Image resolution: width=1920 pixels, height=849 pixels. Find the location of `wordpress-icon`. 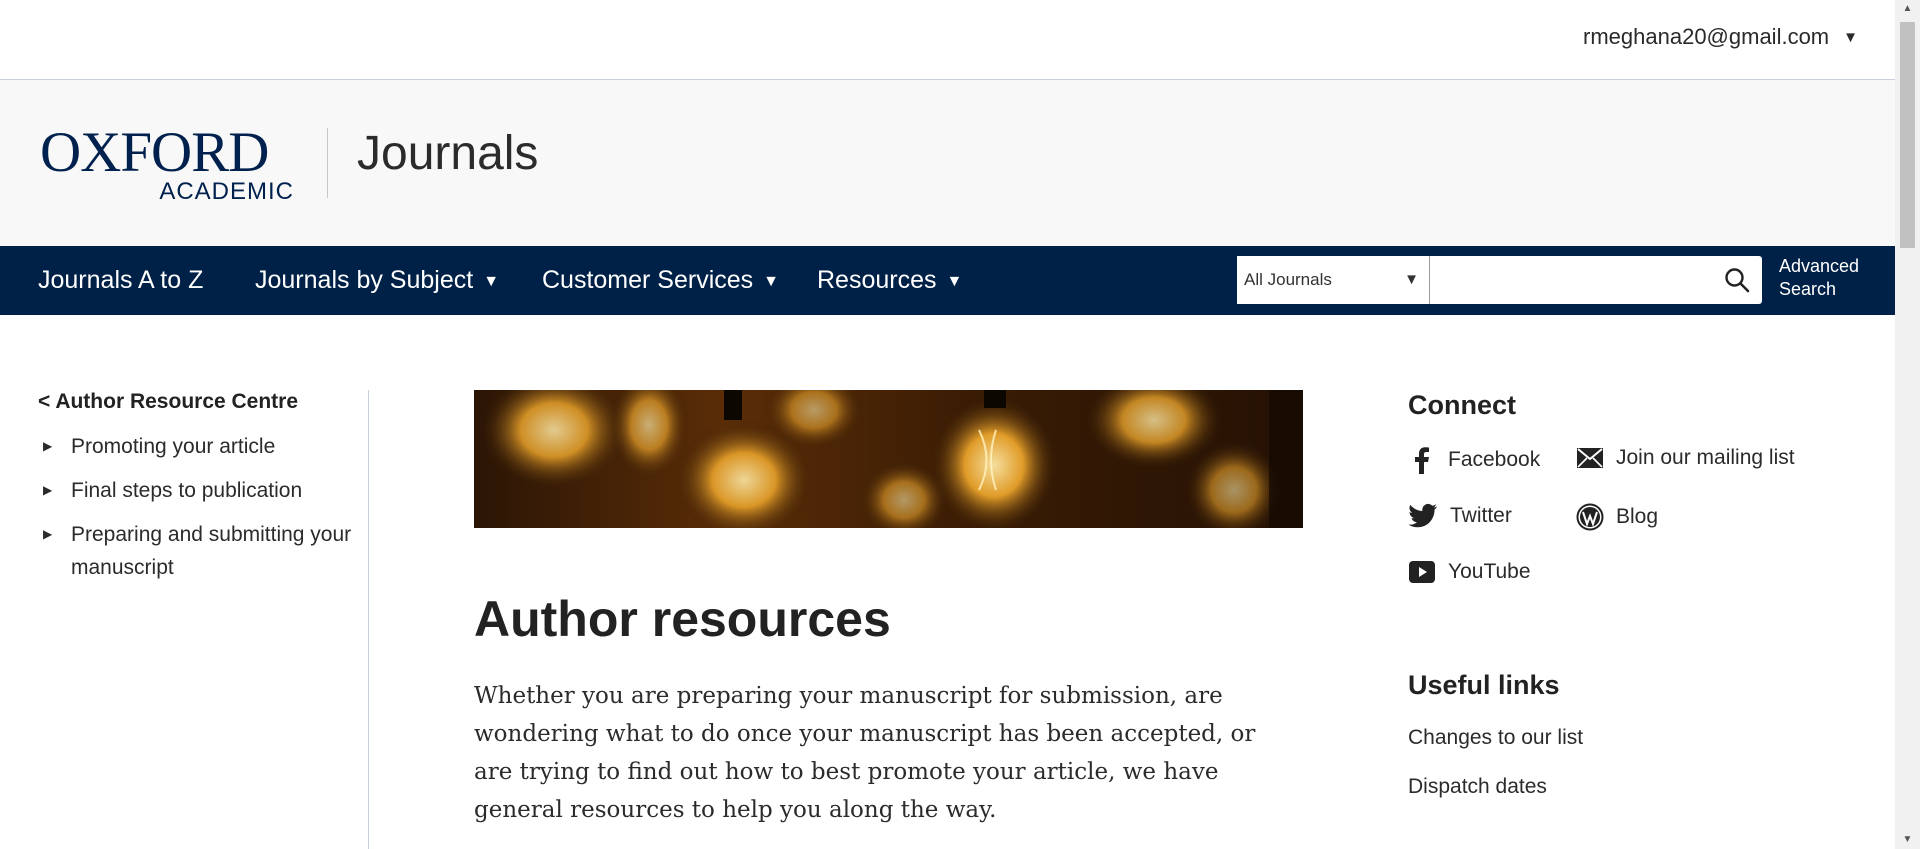

wordpress-icon is located at coordinates (1590, 517).